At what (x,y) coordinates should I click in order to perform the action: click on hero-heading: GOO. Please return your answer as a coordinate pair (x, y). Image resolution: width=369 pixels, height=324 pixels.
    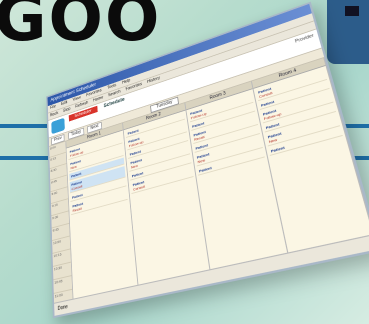
    Looking at the image, I should click on (81, 28).